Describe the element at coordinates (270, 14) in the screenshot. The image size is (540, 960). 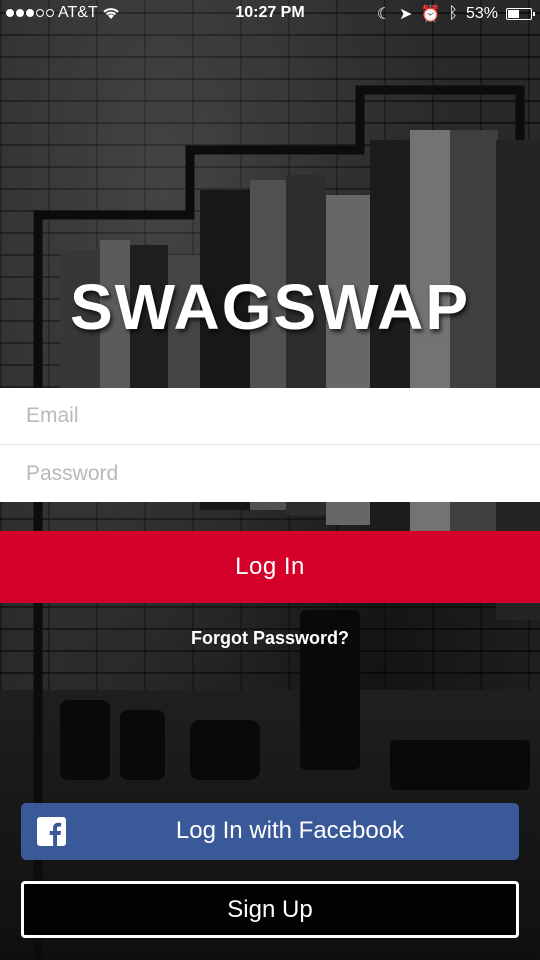
I see `status-bar: AT&T 10:27 PM ☾ ➤ ⏰ ᛒ 53%` at that location.